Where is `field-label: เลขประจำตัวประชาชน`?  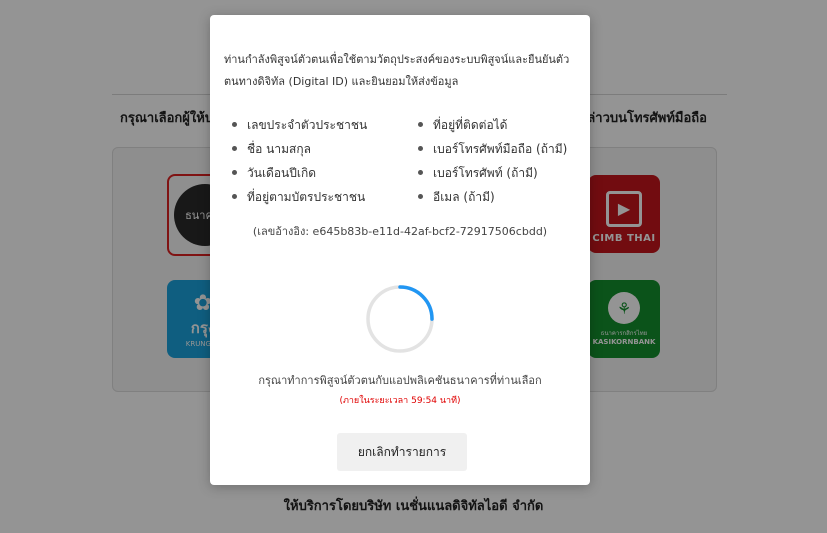
field-label: เลขประจำตัวประชาชน is located at coordinates (307, 125).